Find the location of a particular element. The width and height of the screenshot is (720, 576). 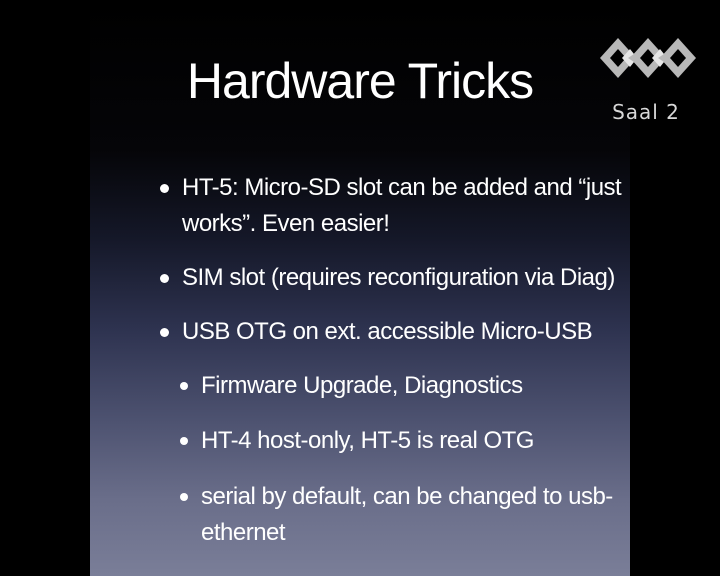

bullet-text-line: HT-4 host-only, HT-5 is real OTG is located at coordinates (367, 440).